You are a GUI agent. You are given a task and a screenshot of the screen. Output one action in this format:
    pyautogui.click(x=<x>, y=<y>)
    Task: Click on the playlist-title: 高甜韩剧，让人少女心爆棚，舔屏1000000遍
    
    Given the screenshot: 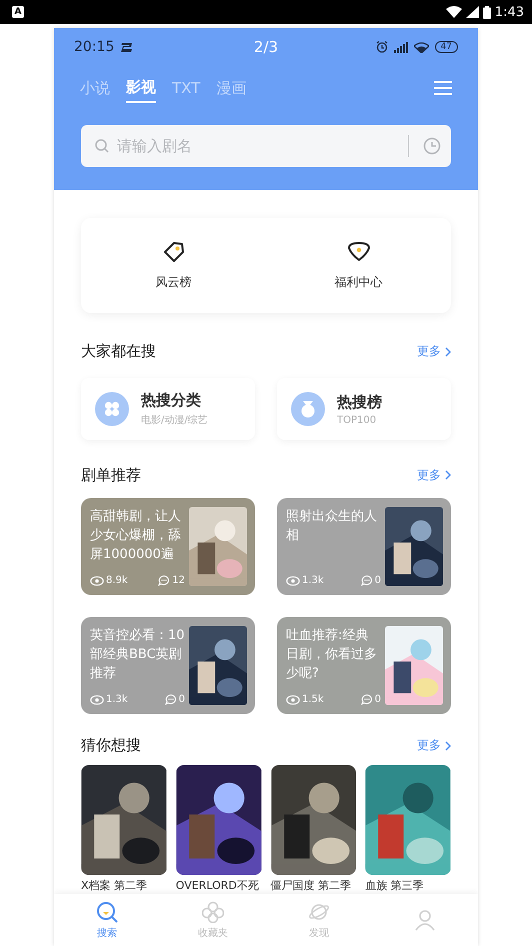 What is the action you would take?
    pyautogui.click(x=136, y=536)
    